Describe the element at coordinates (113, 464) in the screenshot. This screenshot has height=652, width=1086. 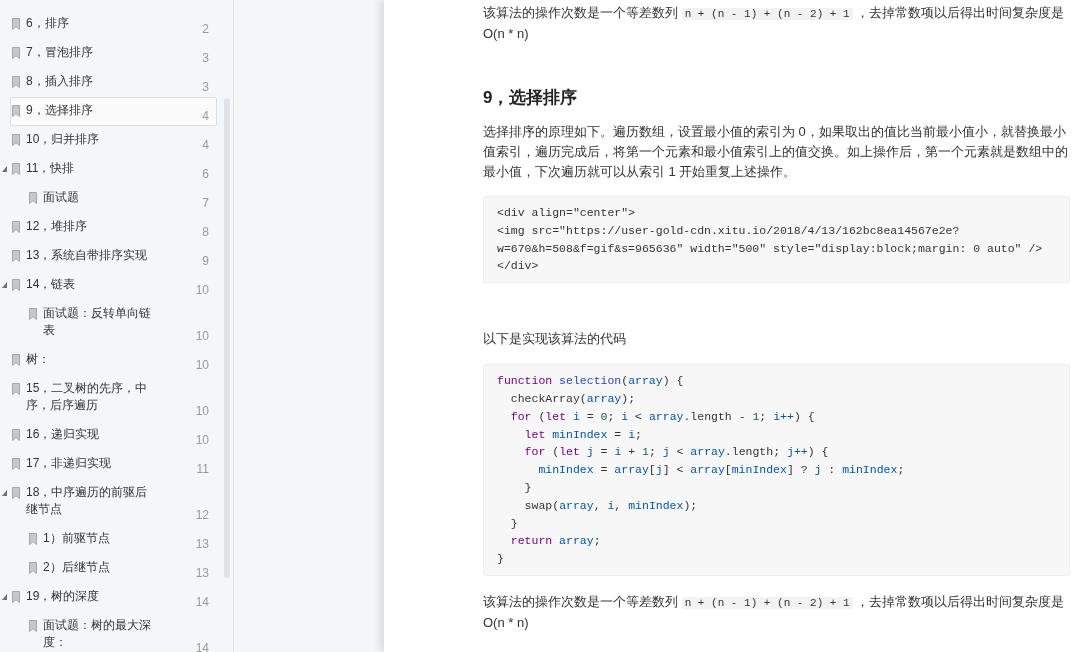
I see `outline-item: 17，非递归实现 11` at that location.